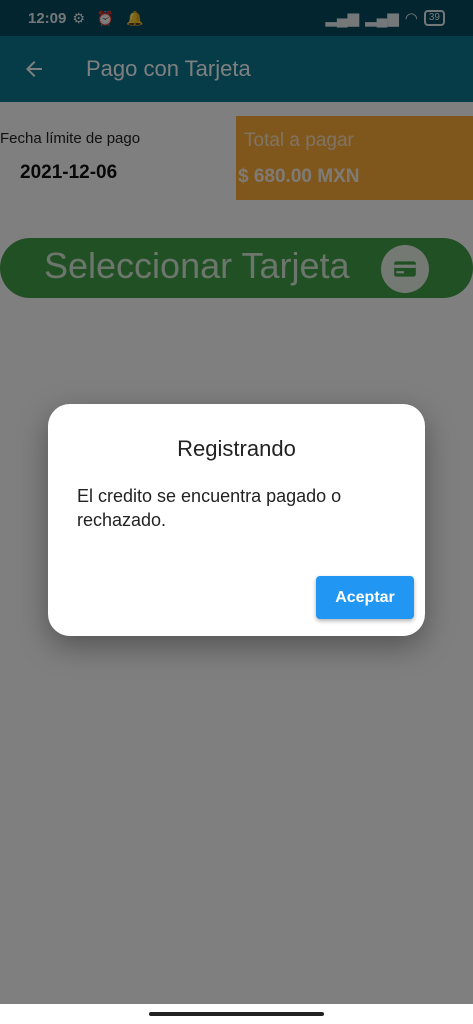 This screenshot has width=473, height=1024. I want to click on dialog-title: Registrando, so click(236, 448).